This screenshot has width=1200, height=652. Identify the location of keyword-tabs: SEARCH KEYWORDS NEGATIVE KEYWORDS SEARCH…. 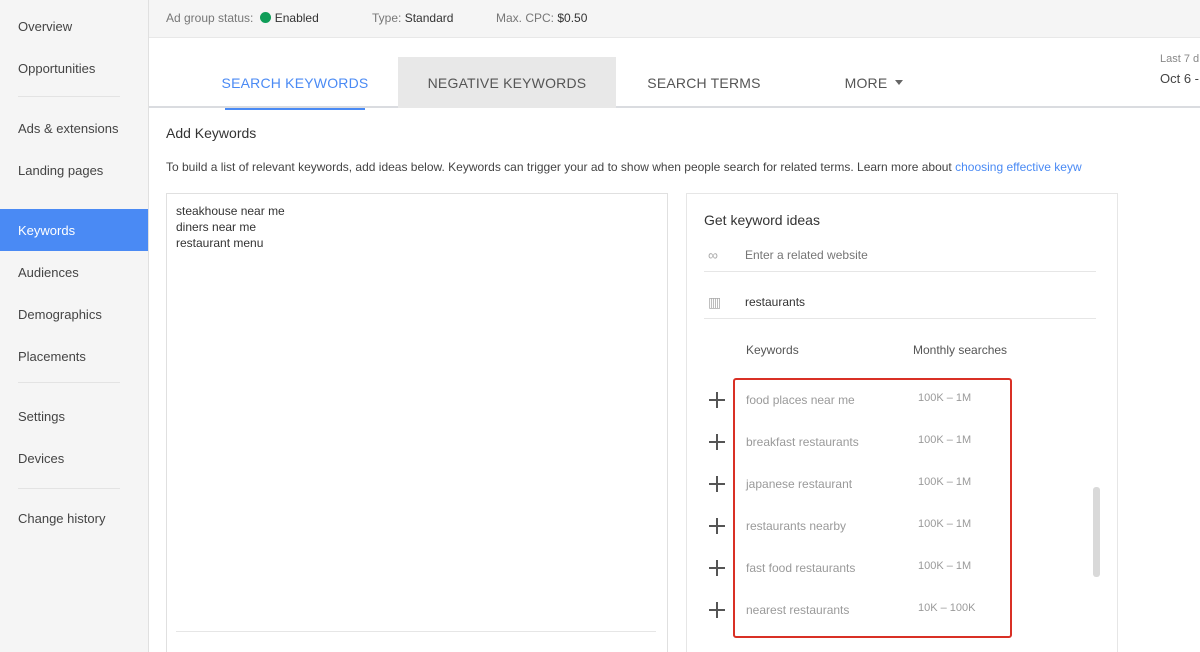
(674, 74).